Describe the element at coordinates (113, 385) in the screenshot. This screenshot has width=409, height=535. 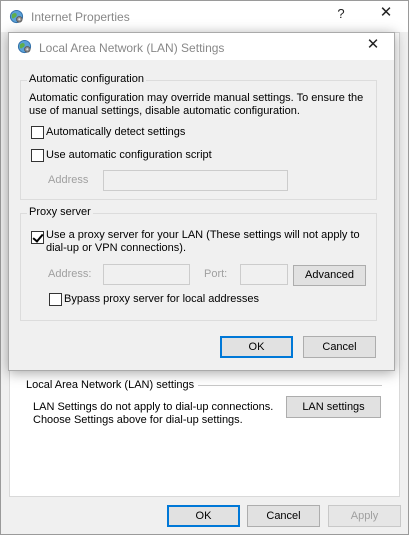
I see `lan-section-title: Local Area Network (LAN) settings` at that location.